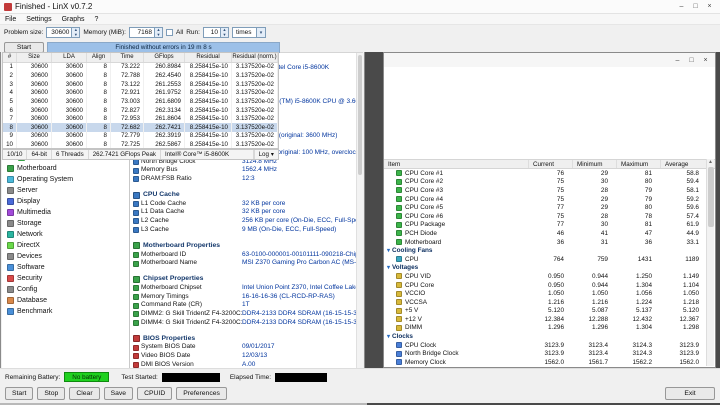 This screenshot has width=720, height=405. I want to click on stats-row-dimm: DIMM 1.296 1.296 1.304 1.298, so click(549, 328).